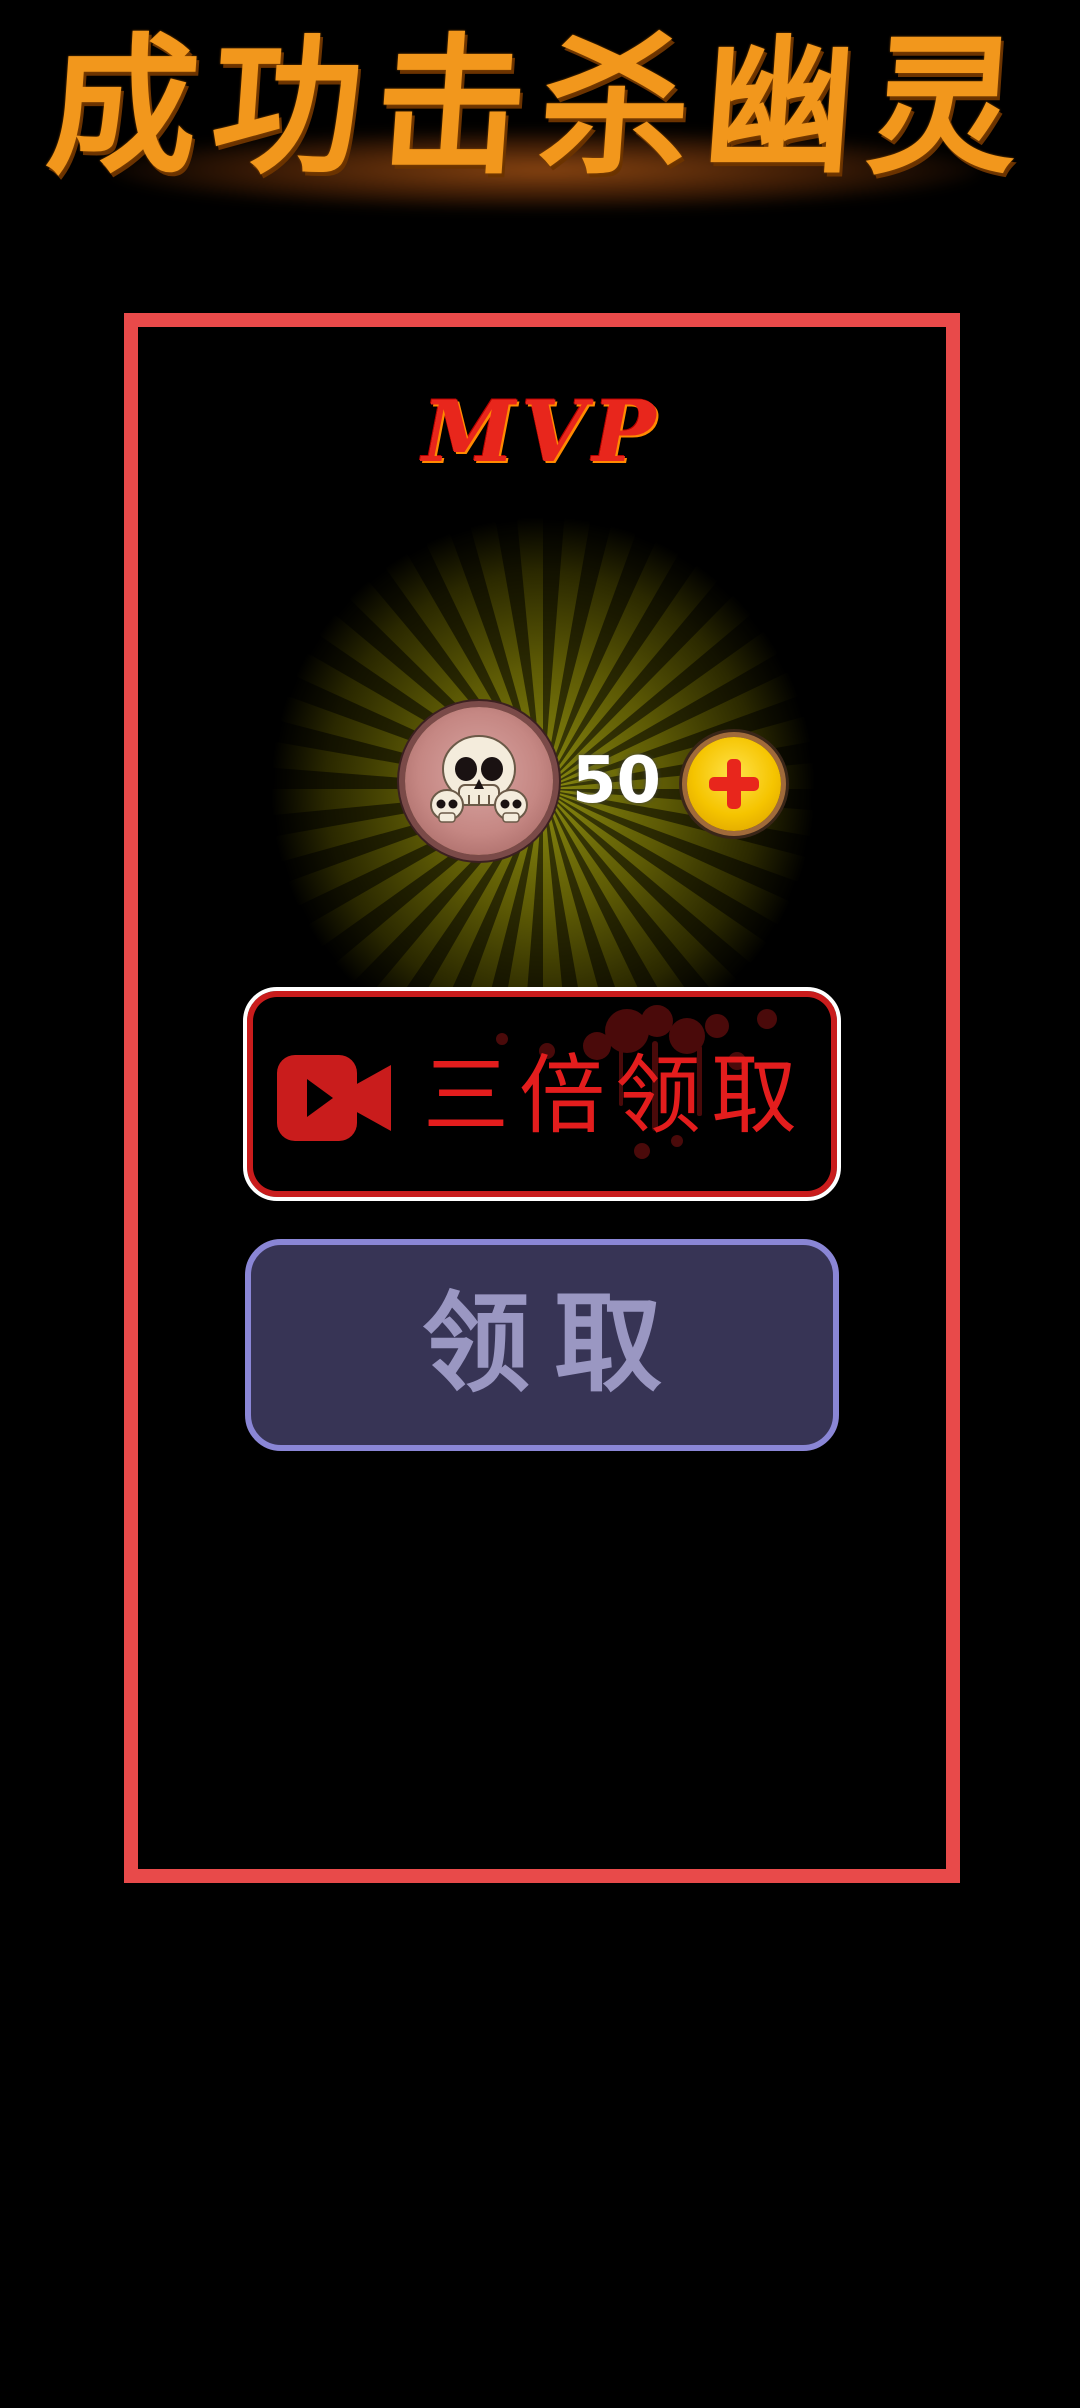 The image size is (1080, 2408). Describe the element at coordinates (334, 1098) in the screenshot. I see `video-camera-icon` at that location.